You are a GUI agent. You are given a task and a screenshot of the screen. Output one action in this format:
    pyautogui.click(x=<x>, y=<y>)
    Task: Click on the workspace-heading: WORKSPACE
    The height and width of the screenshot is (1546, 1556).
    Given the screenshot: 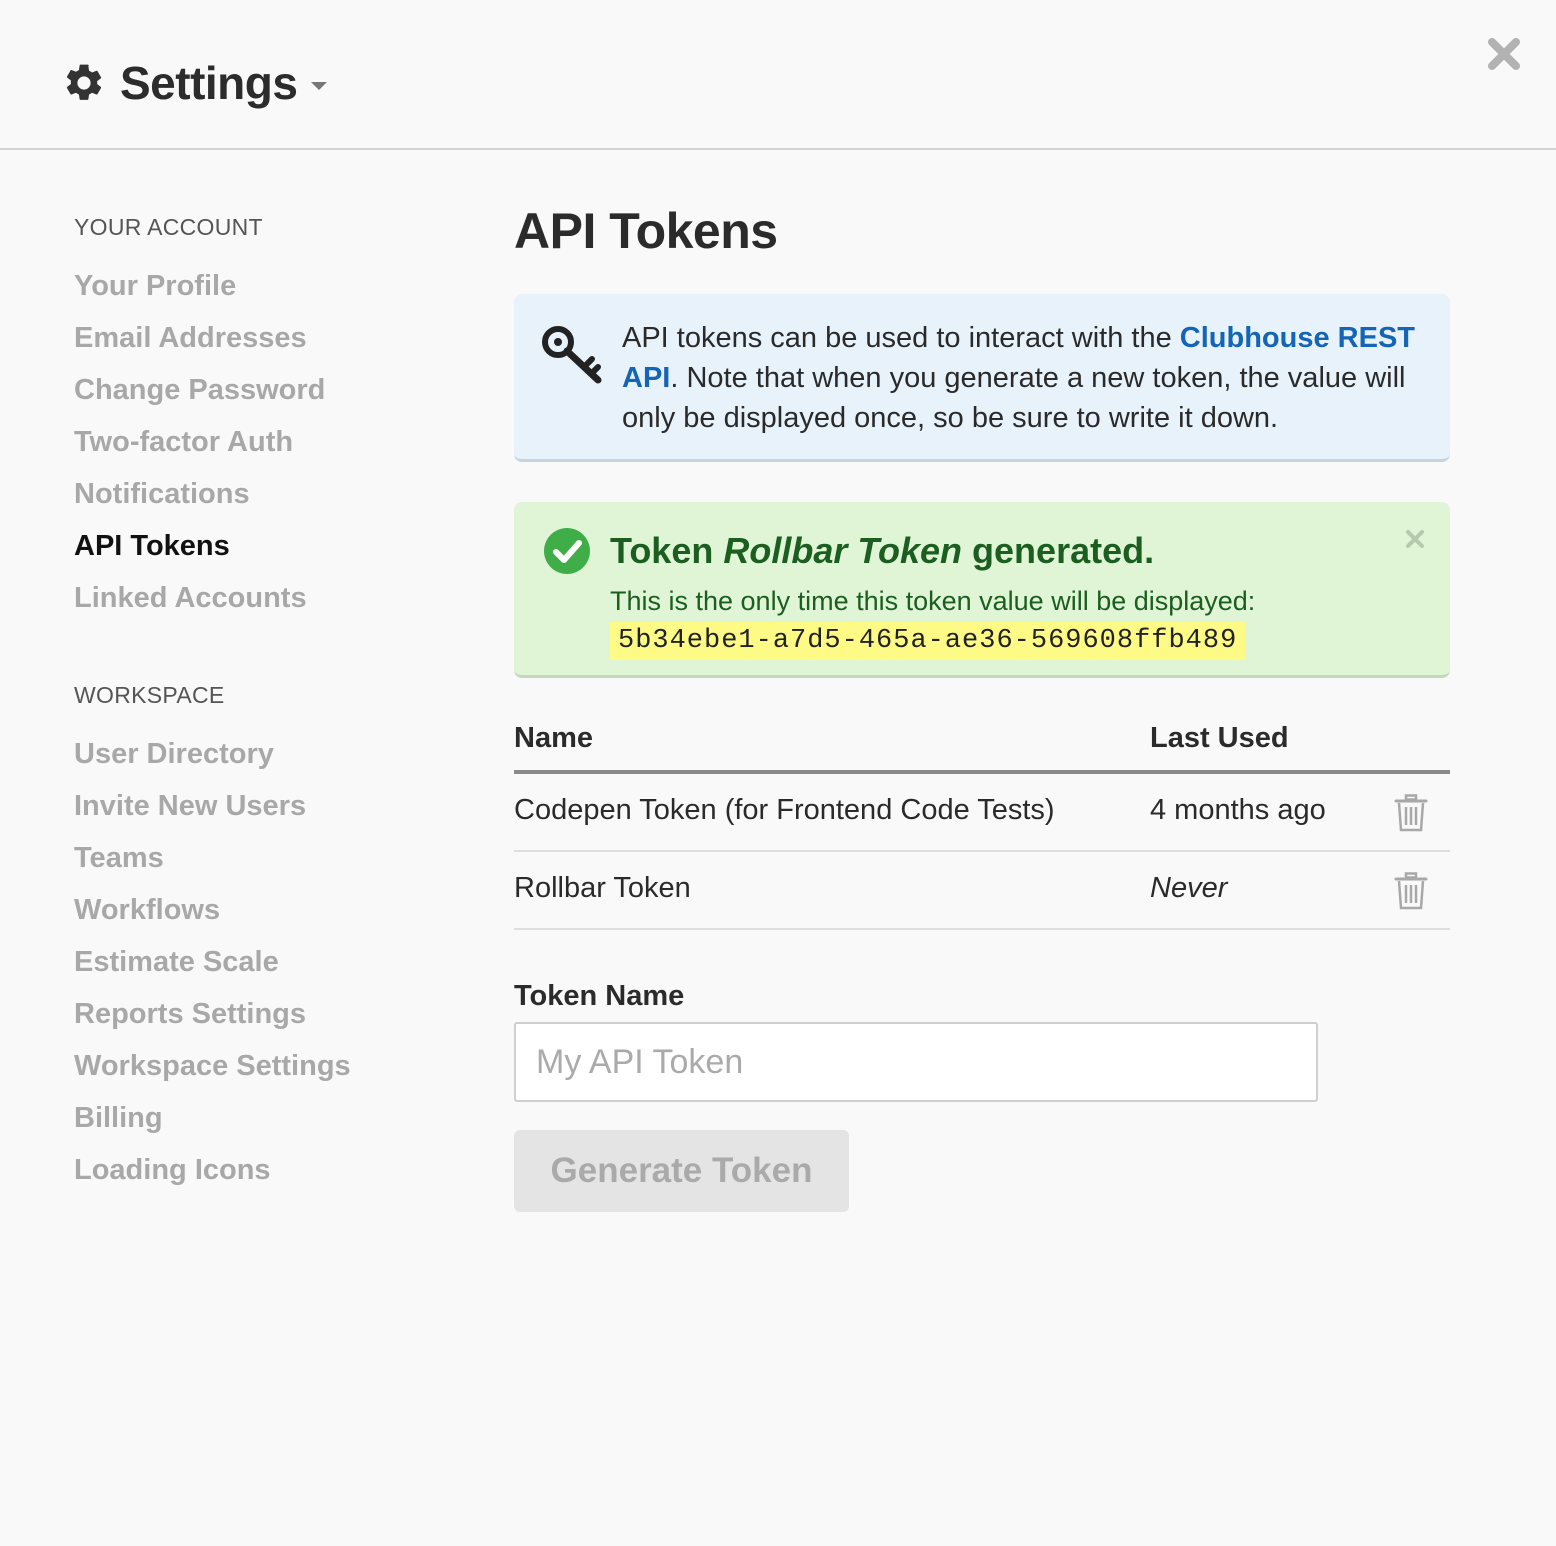 What is the action you would take?
    pyautogui.click(x=149, y=695)
    